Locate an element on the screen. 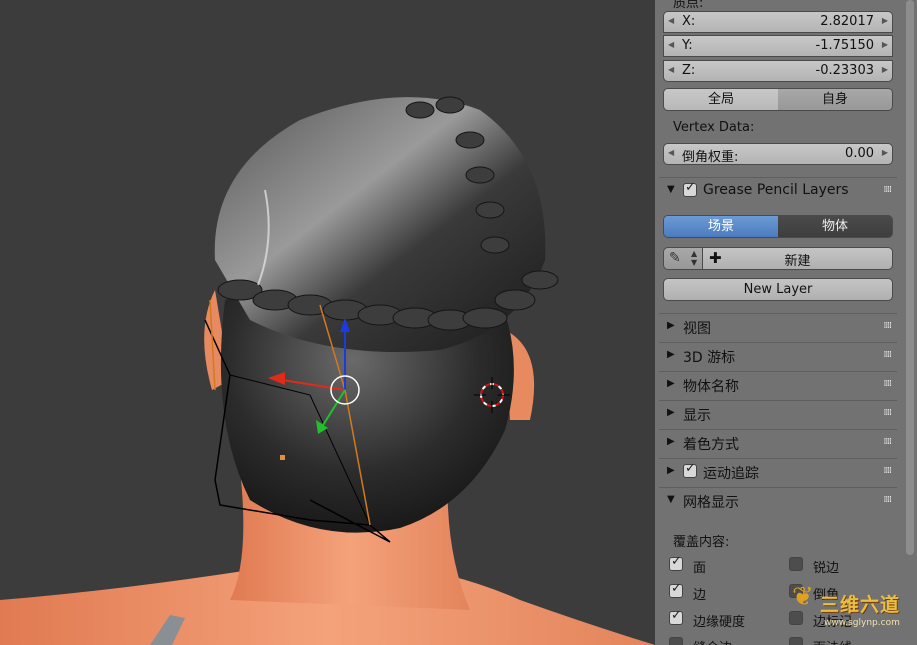 Image resolution: width=917 pixels, height=645 pixels. edges-checkbox: ✓ is located at coordinates (676, 589).